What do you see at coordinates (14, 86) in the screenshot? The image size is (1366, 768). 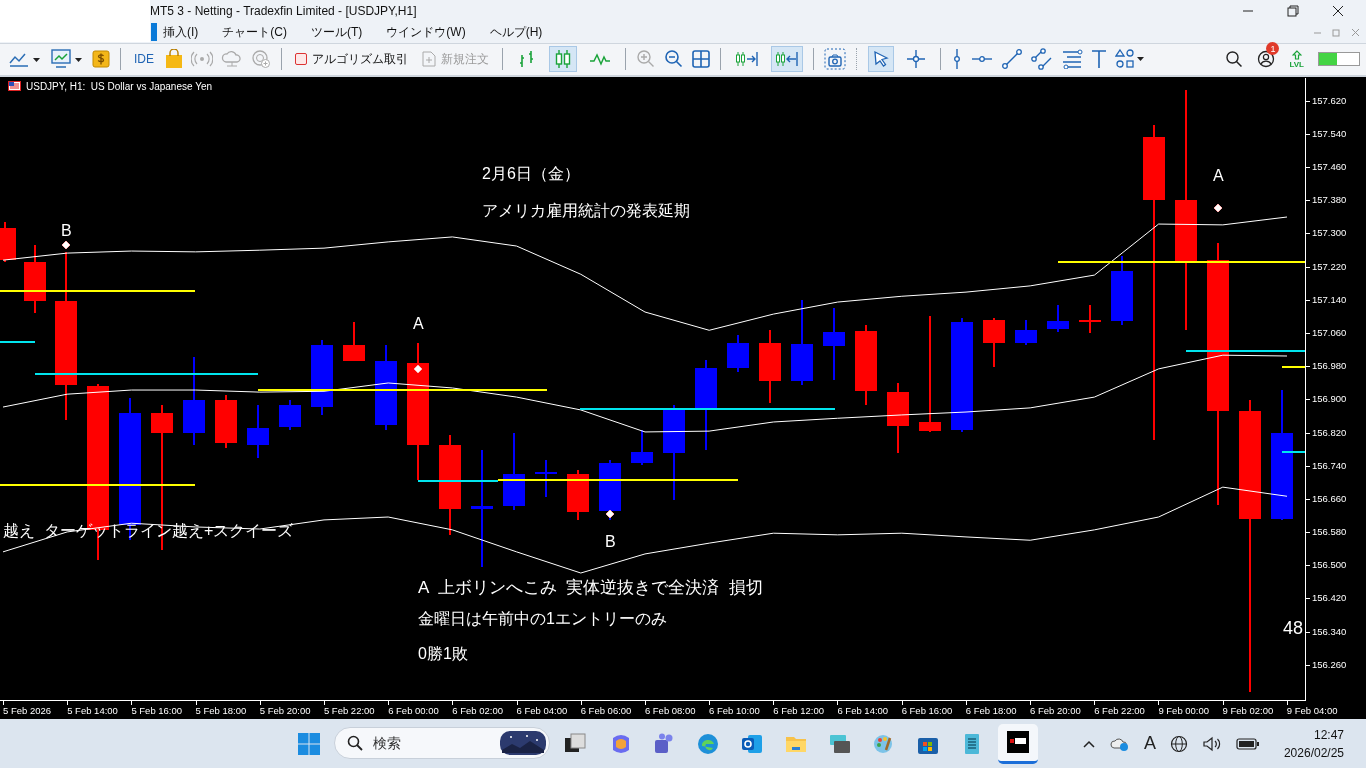 I see `flag-icon` at bounding box center [14, 86].